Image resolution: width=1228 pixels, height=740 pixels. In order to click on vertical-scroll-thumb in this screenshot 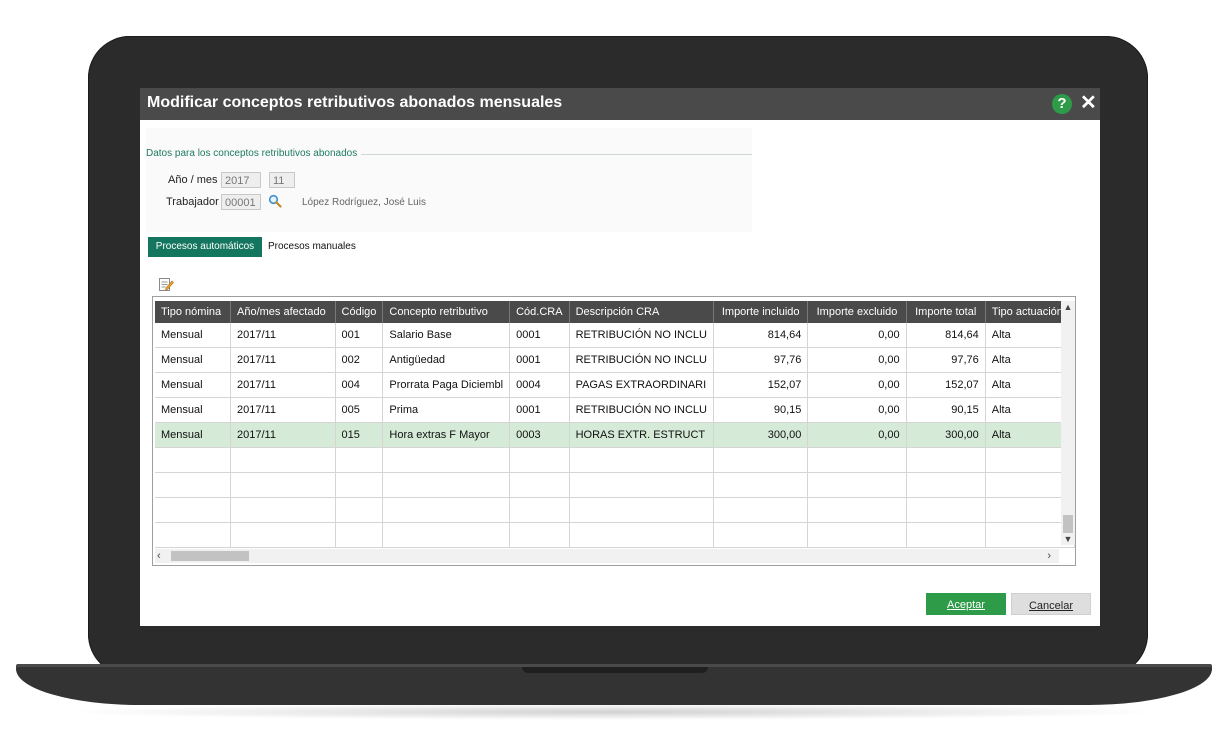, I will do `click(1068, 524)`.